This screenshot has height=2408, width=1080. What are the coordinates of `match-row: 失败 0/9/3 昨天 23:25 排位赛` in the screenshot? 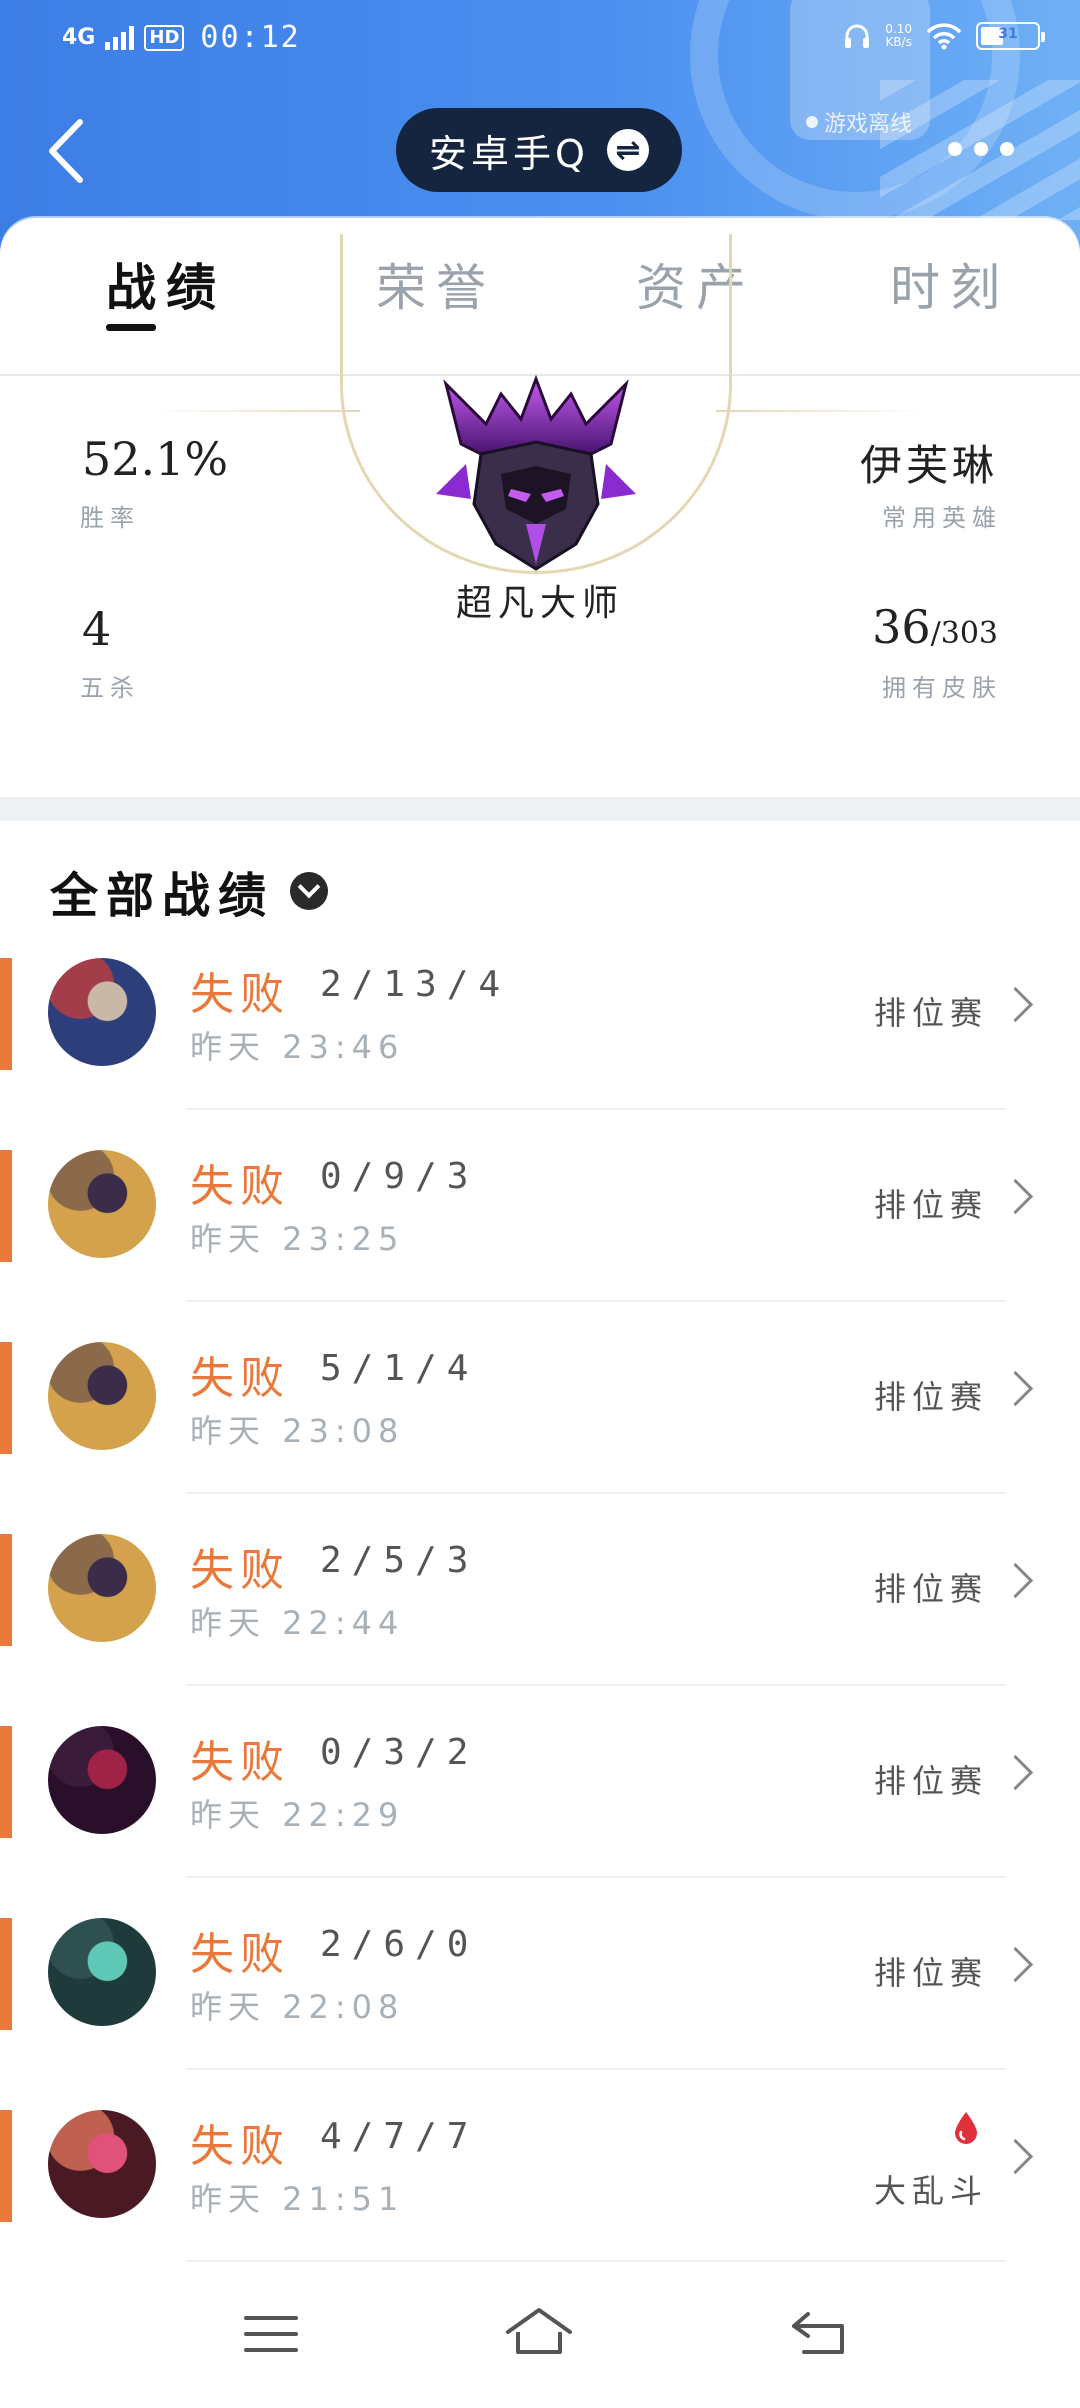 It's located at (540, 1236).